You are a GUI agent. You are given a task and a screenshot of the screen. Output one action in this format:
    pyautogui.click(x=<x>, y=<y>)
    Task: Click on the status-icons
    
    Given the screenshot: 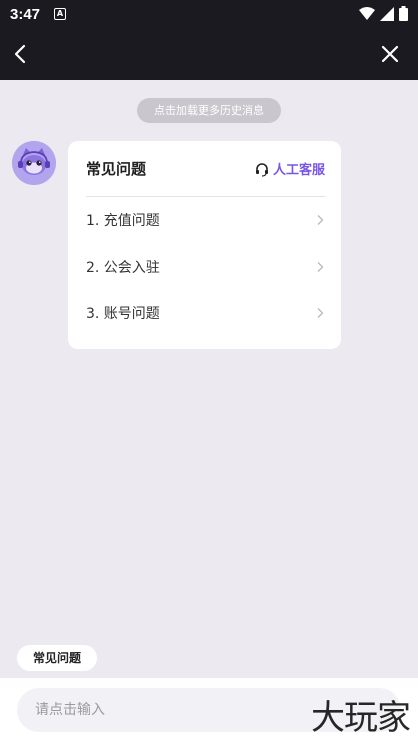 What is the action you would take?
    pyautogui.click(x=383, y=13)
    